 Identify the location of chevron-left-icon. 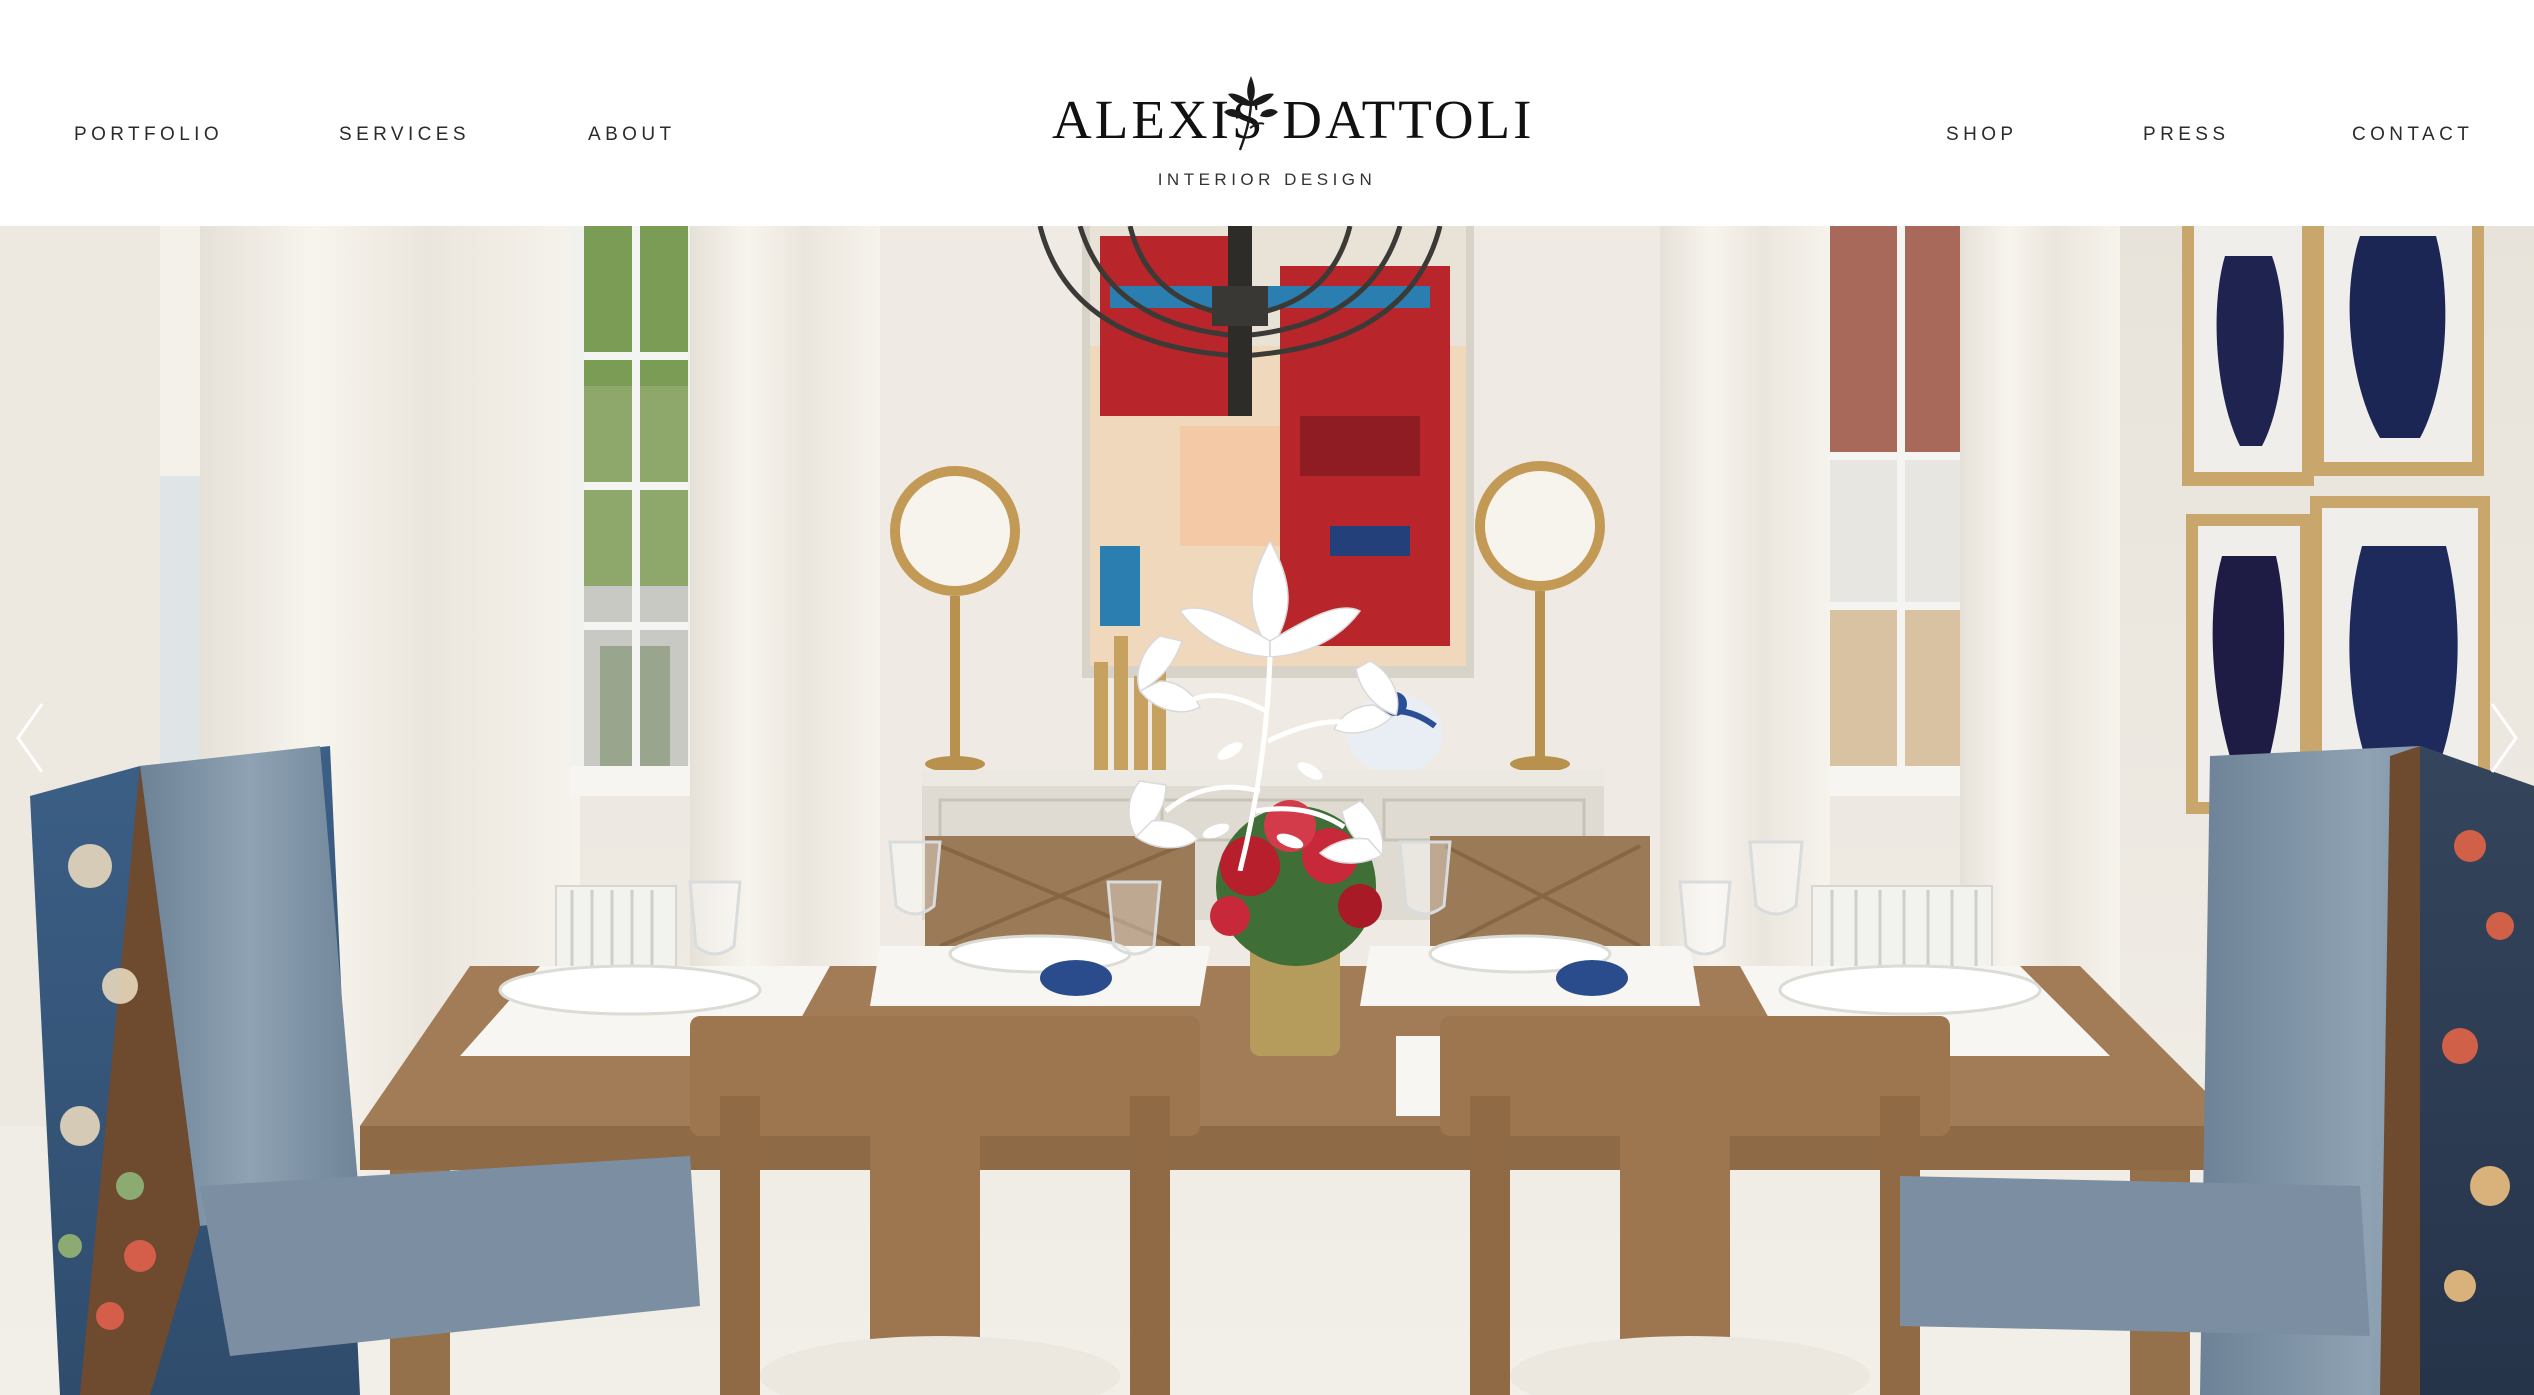
(30, 738).